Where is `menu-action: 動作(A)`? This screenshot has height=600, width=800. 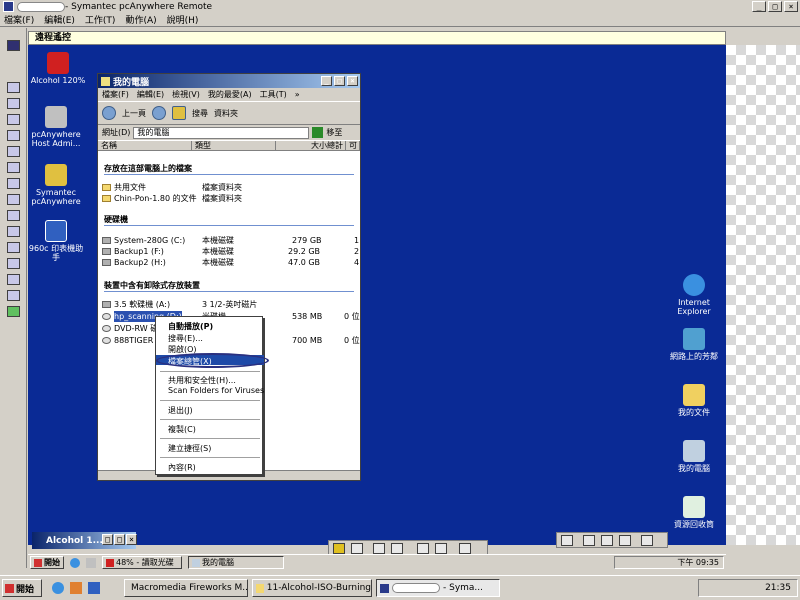 menu-action: 動作(A) is located at coordinates (140, 19).